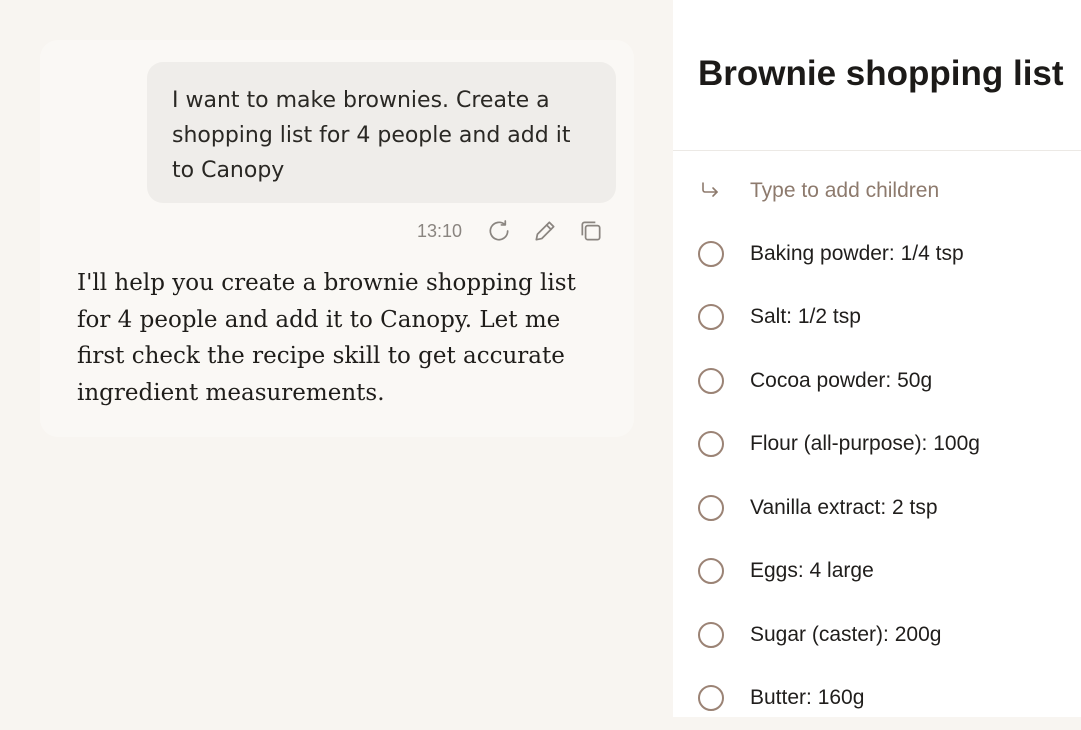  I want to click on item-label: Salt: 1/2 tsp, so click(805, 317).